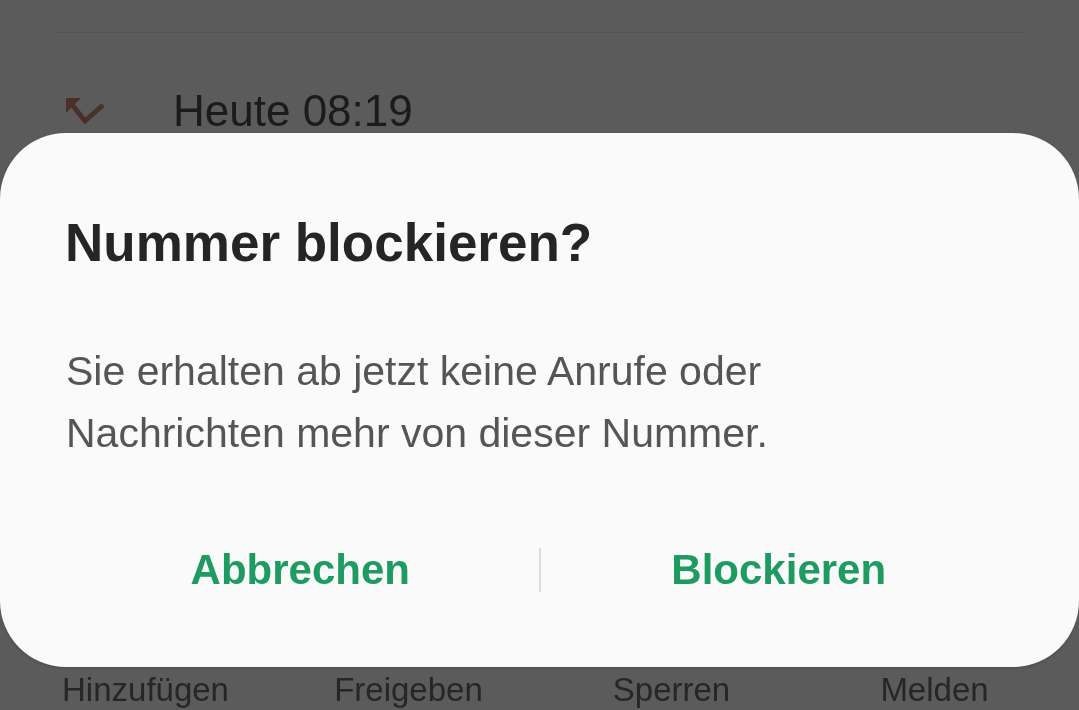 The height and width of the screenshot is (710, 1079). What do you see at coordinates (293, 111) in the screenshot?
I see `call-time: Heute 08:19` at bounding box center [293, 111].